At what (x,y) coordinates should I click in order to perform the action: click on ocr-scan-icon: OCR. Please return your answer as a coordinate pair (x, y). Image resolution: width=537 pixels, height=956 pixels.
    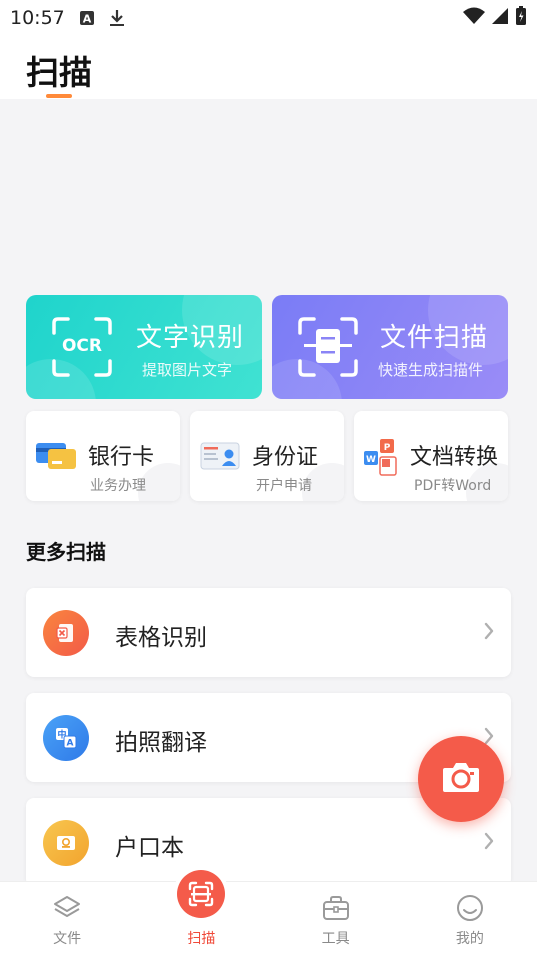
    Looking at the image, I should click on (82, 349).